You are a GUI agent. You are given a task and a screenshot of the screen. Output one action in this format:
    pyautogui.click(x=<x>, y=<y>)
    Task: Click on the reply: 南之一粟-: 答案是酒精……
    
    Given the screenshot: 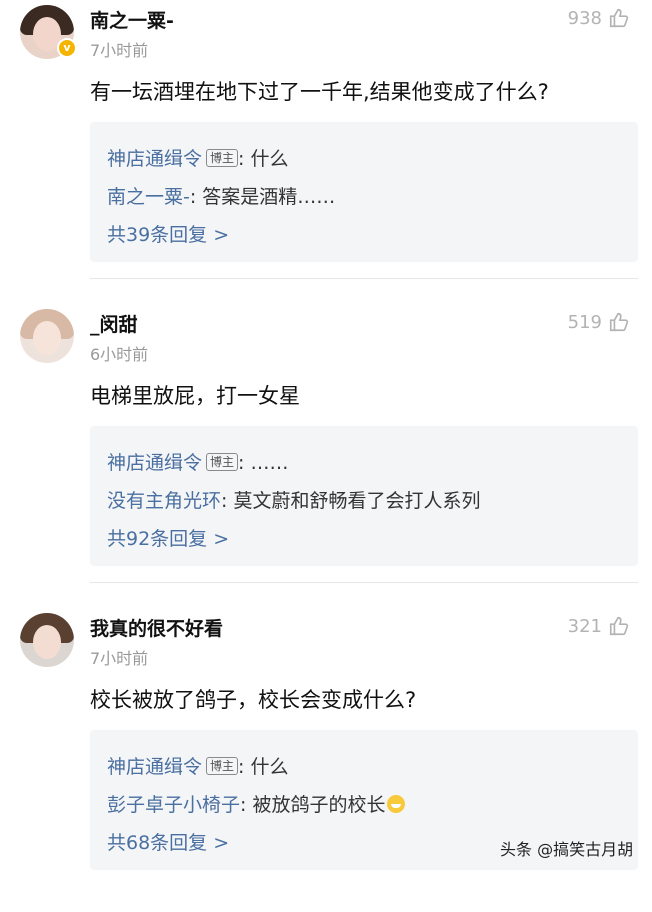 What is the action you would take?
    pyautogui.click(x=221, y=195)
    